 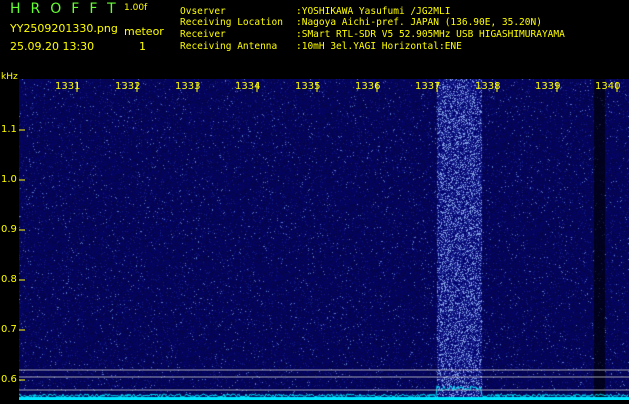 What do you see at coordinates (608, 86) in the screenshot?
I see `x-tick-label: 1340` at bounding box center [608, 86].